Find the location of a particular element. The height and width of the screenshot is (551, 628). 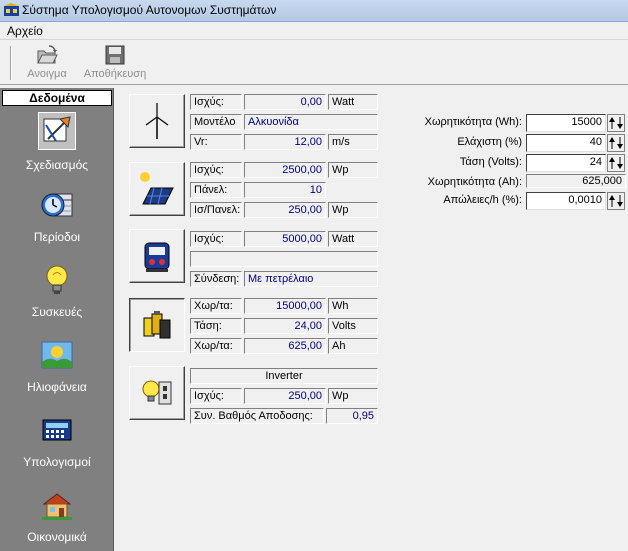

battery-capacity-value: 15000,00 is located at coordinates (285, 306).